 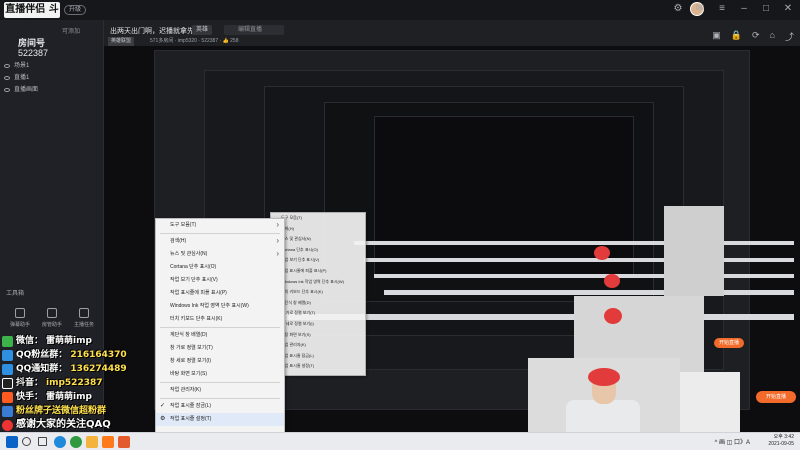 I want to click on webcam-frame, so click(x=694, y=251).